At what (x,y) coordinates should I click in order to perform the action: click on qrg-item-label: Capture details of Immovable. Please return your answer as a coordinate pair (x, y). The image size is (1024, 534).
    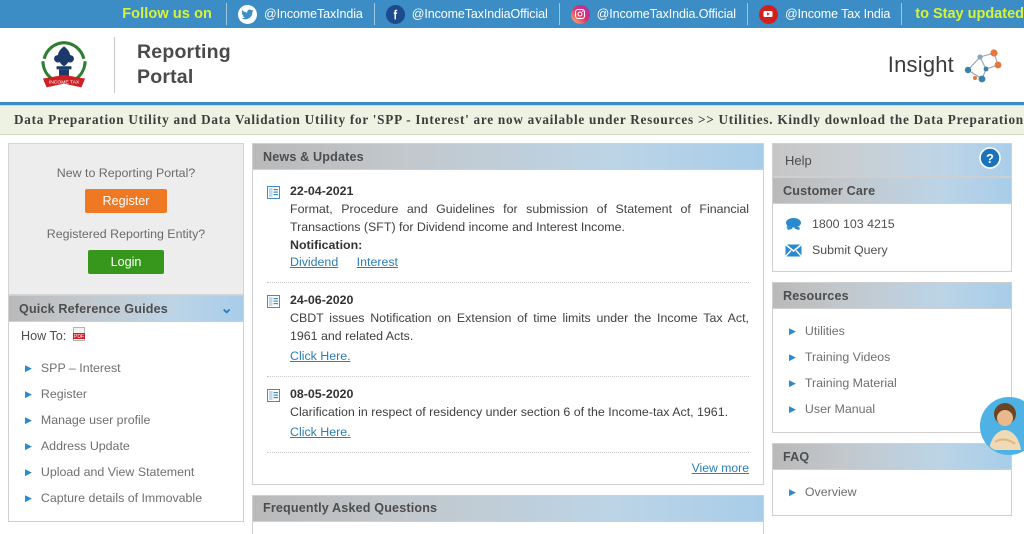
    Looking at the image, I should click on (121, 498).